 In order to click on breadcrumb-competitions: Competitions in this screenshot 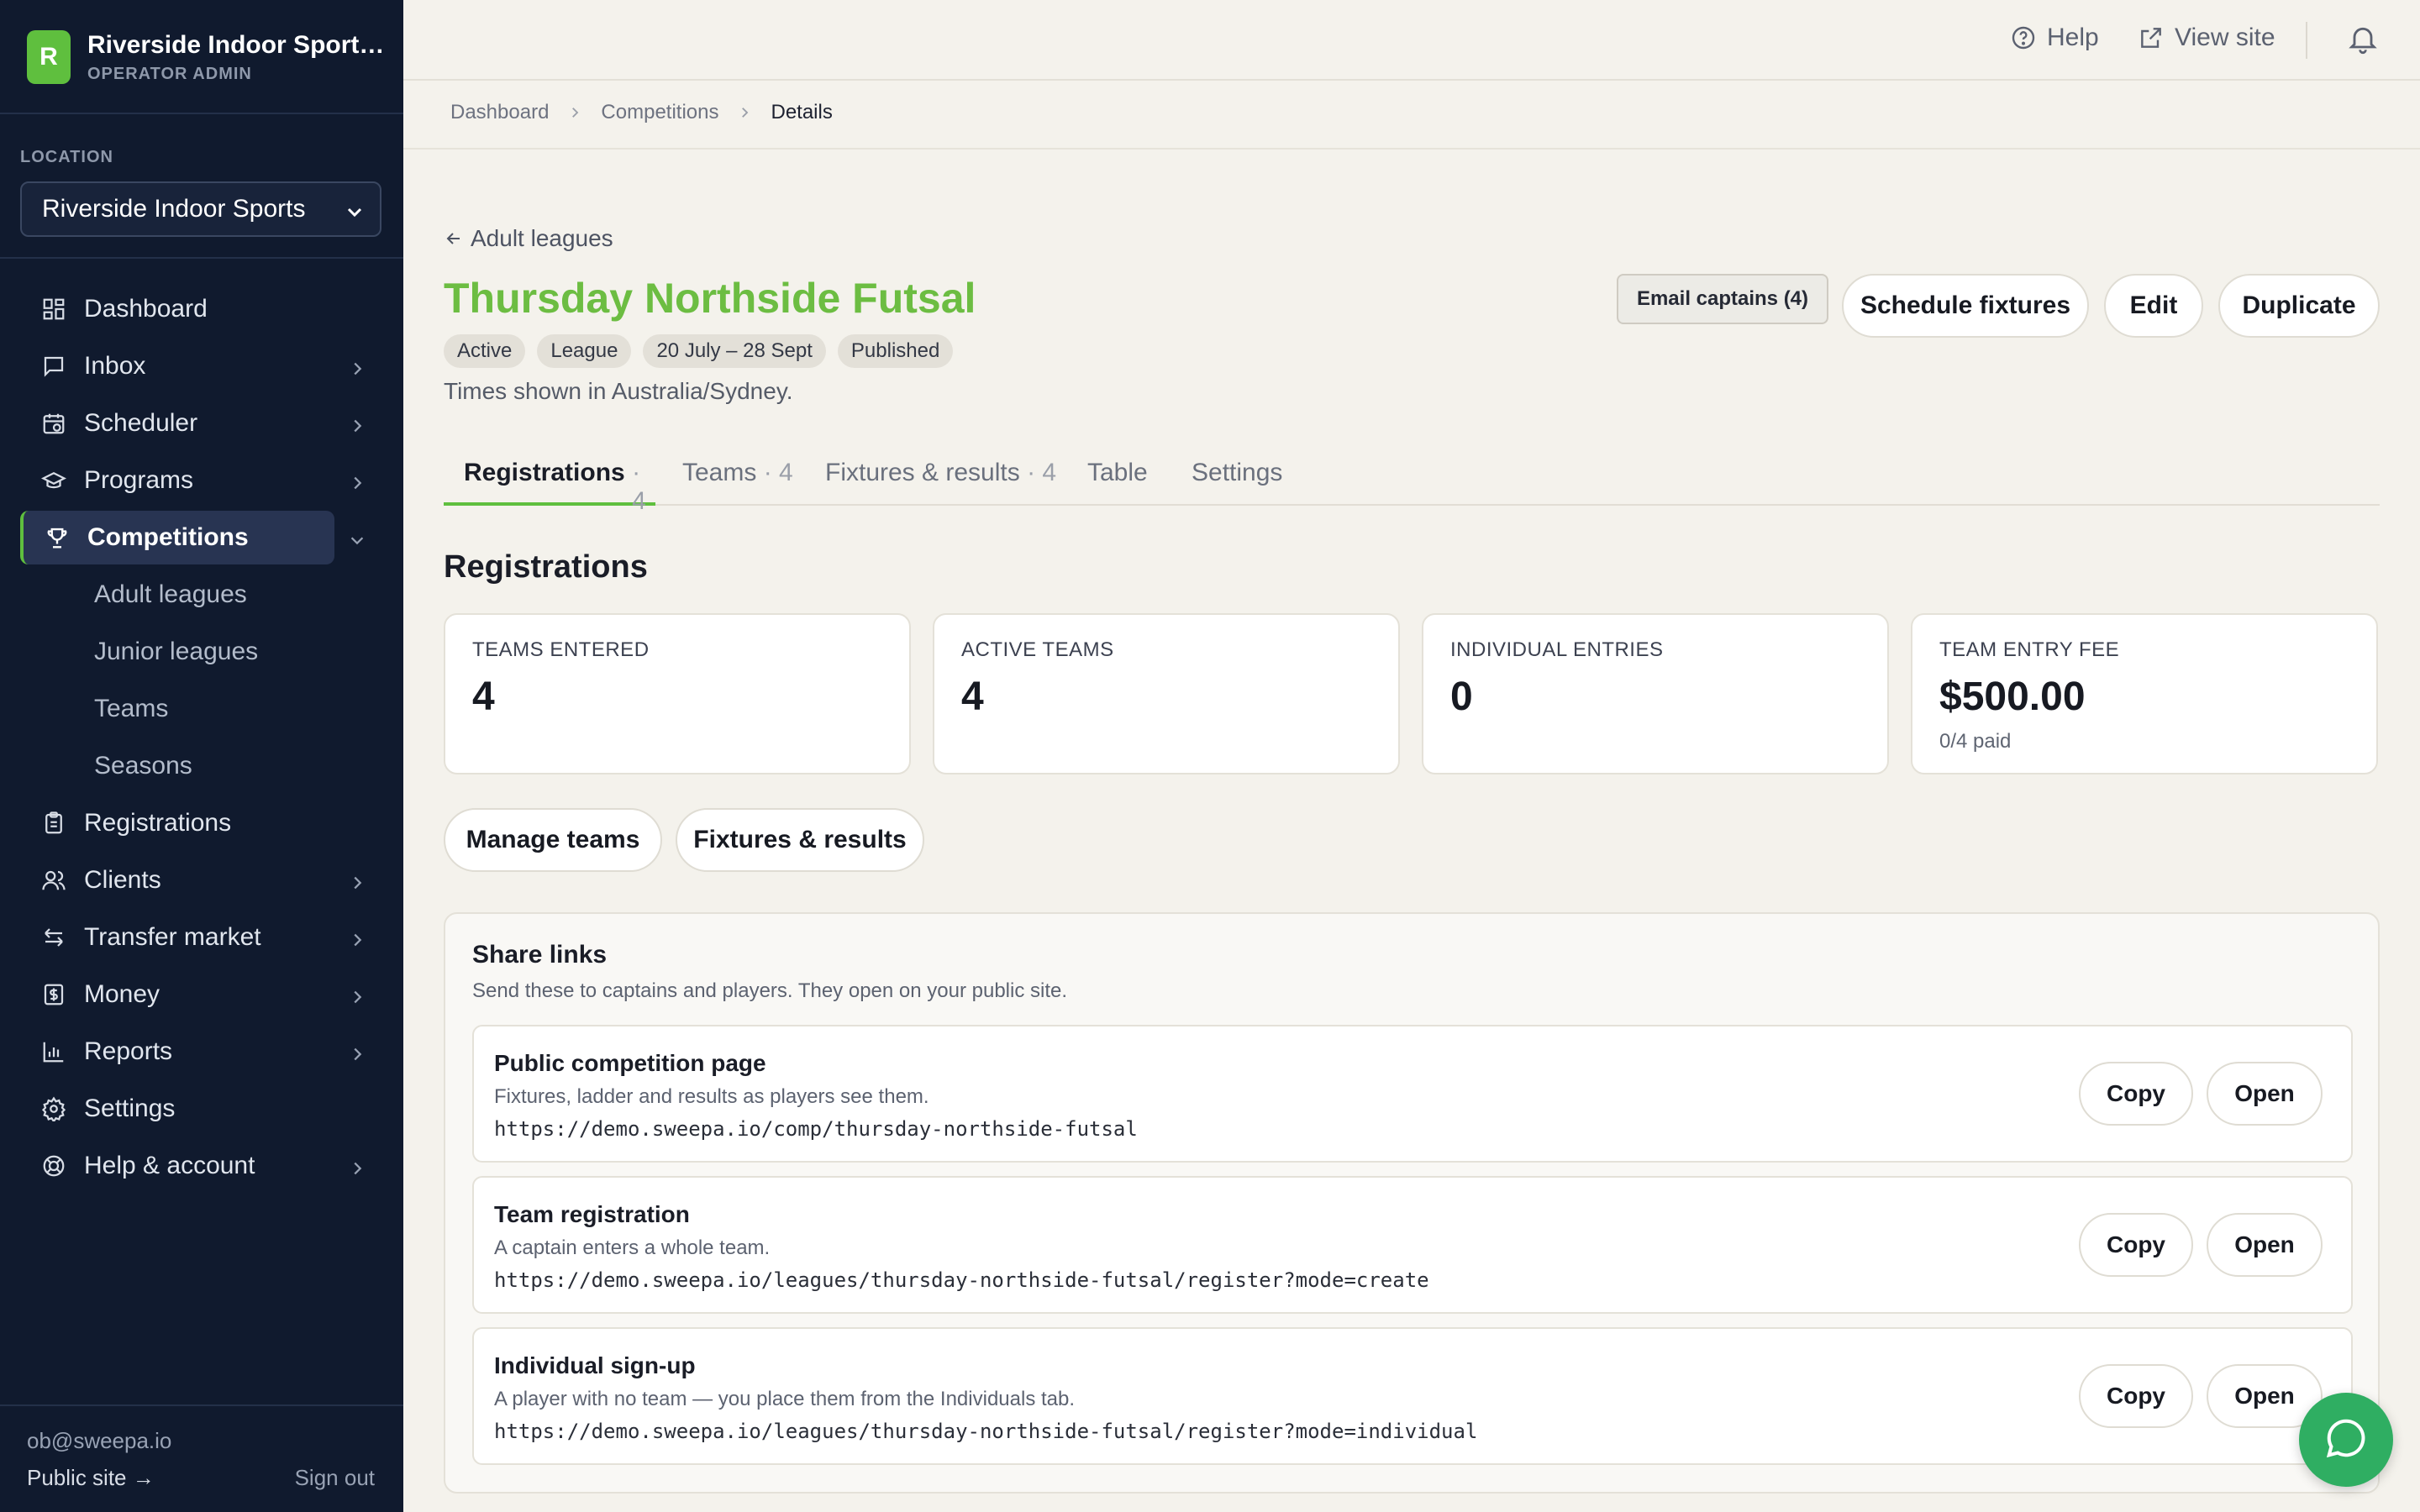, I will do `click(659, 112)`.